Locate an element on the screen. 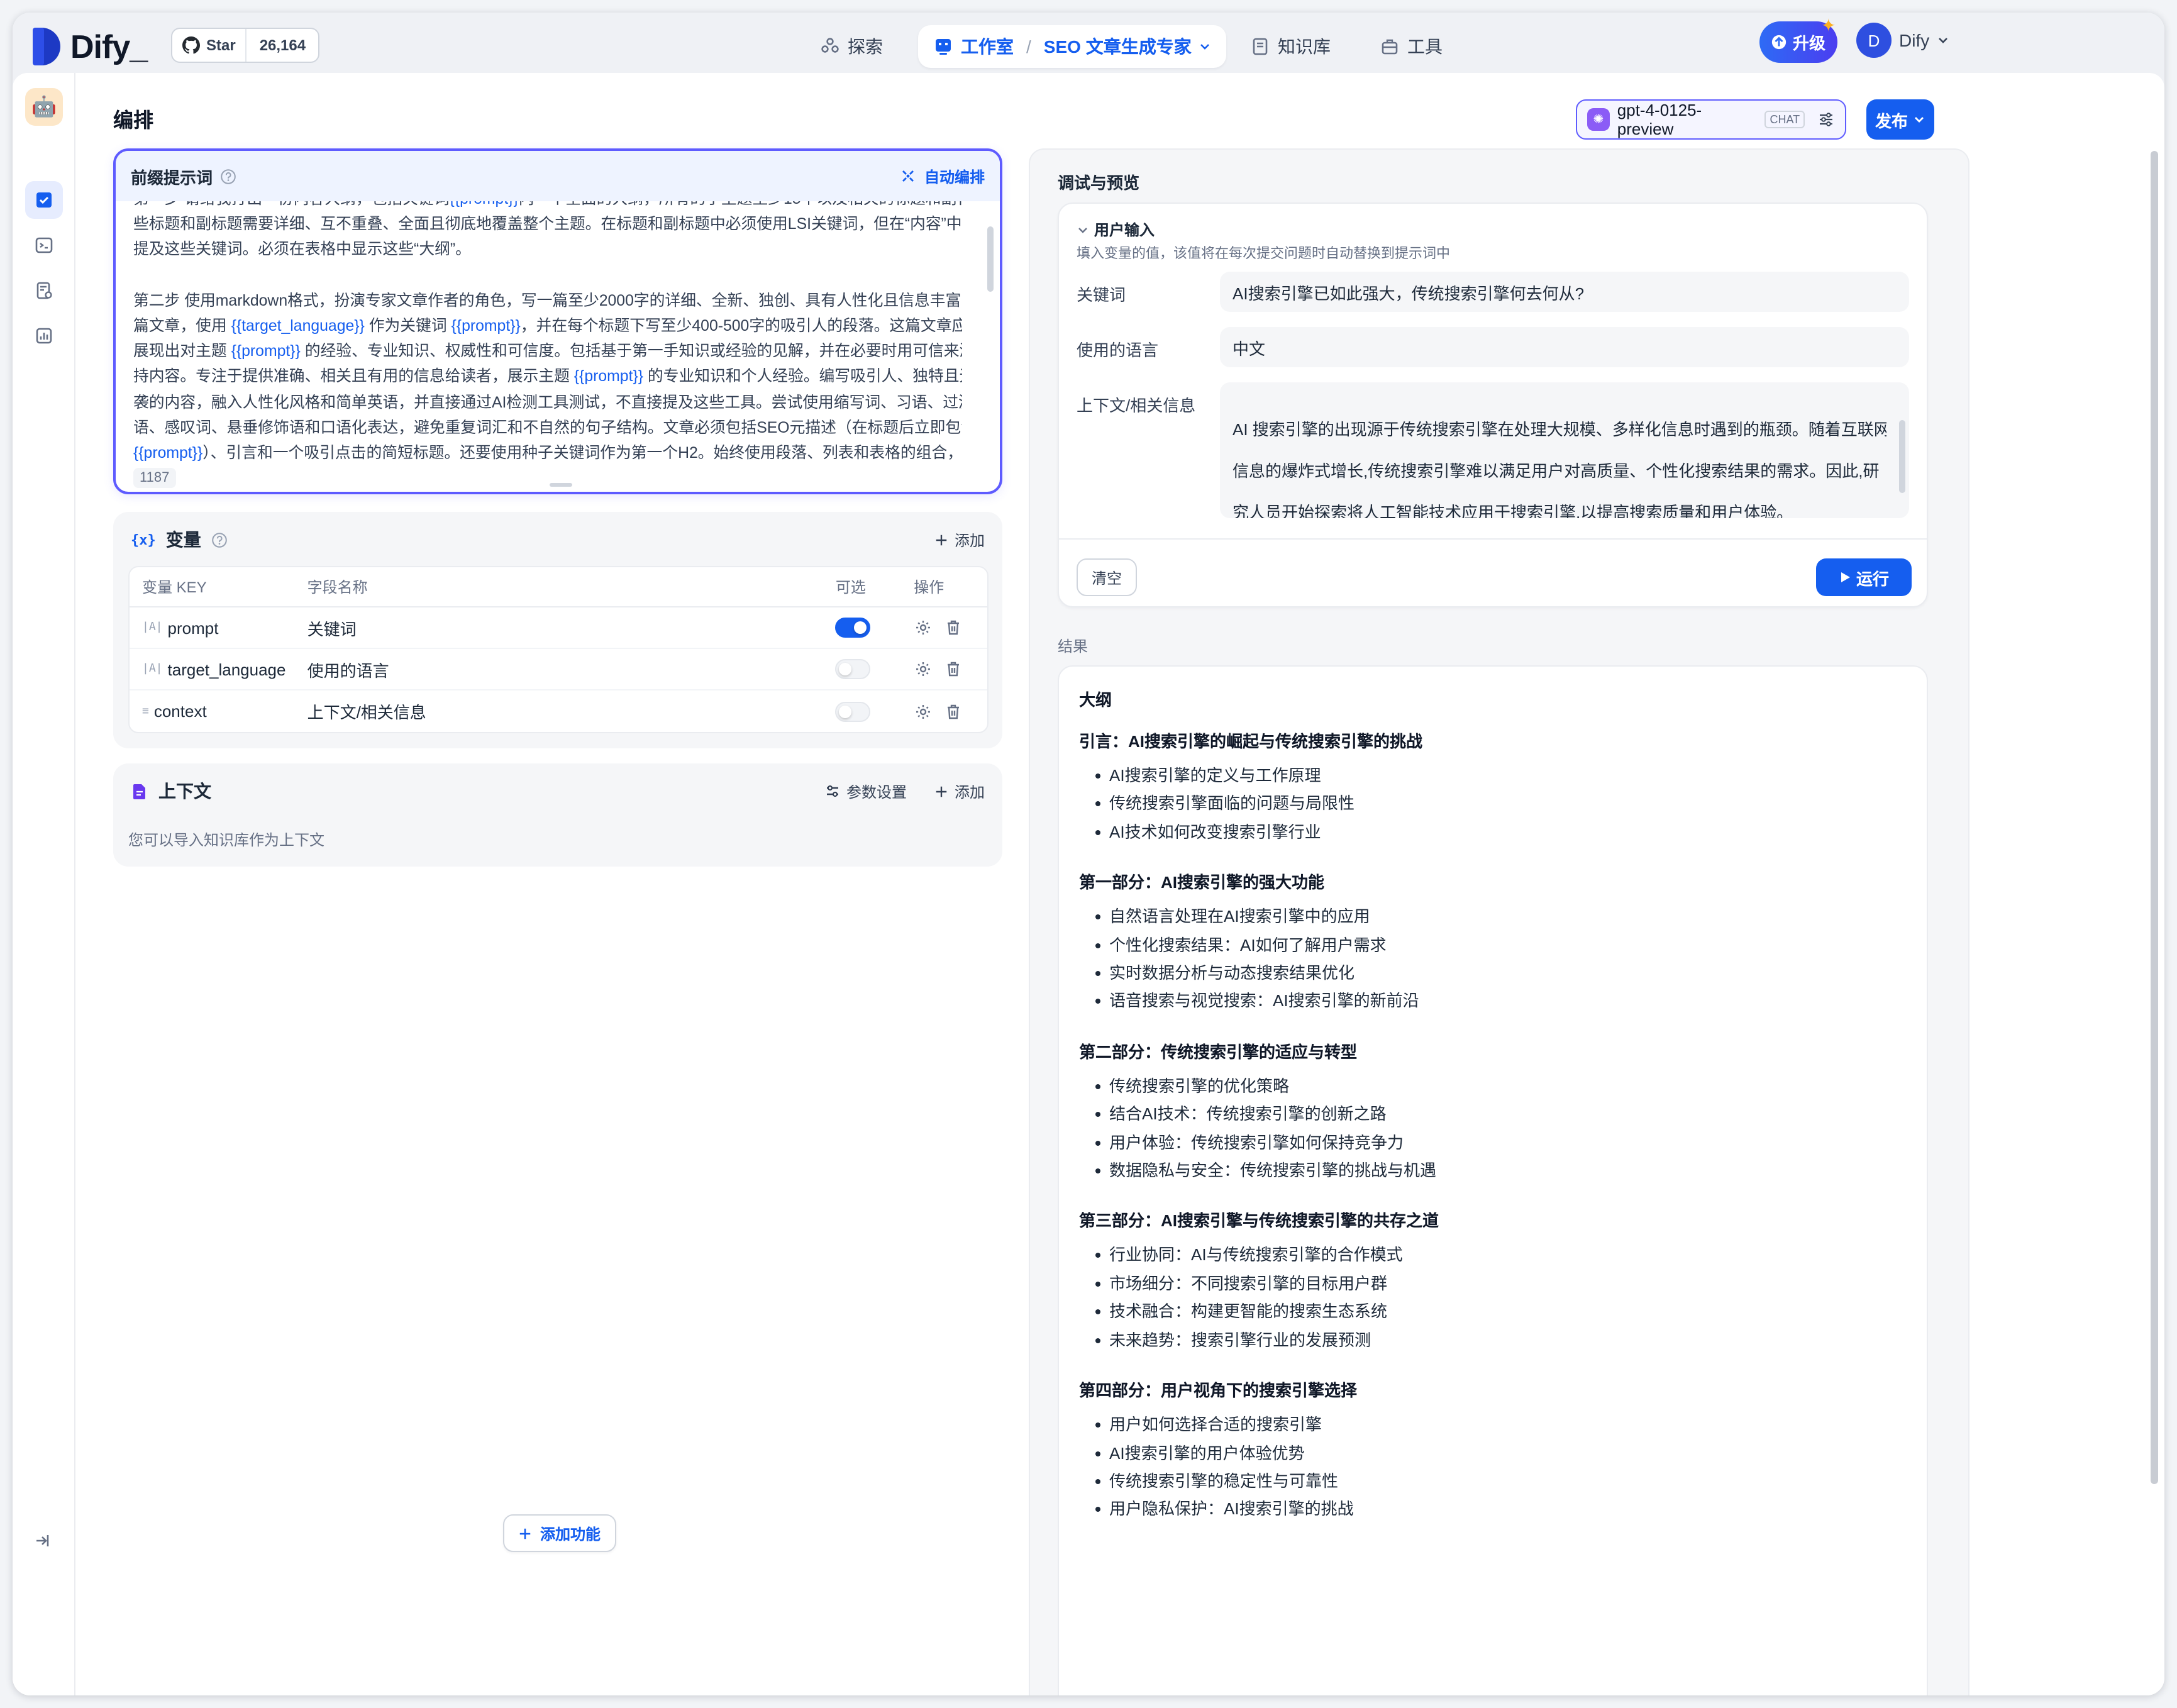  variable-key: context is located at coordinates (181, 711).